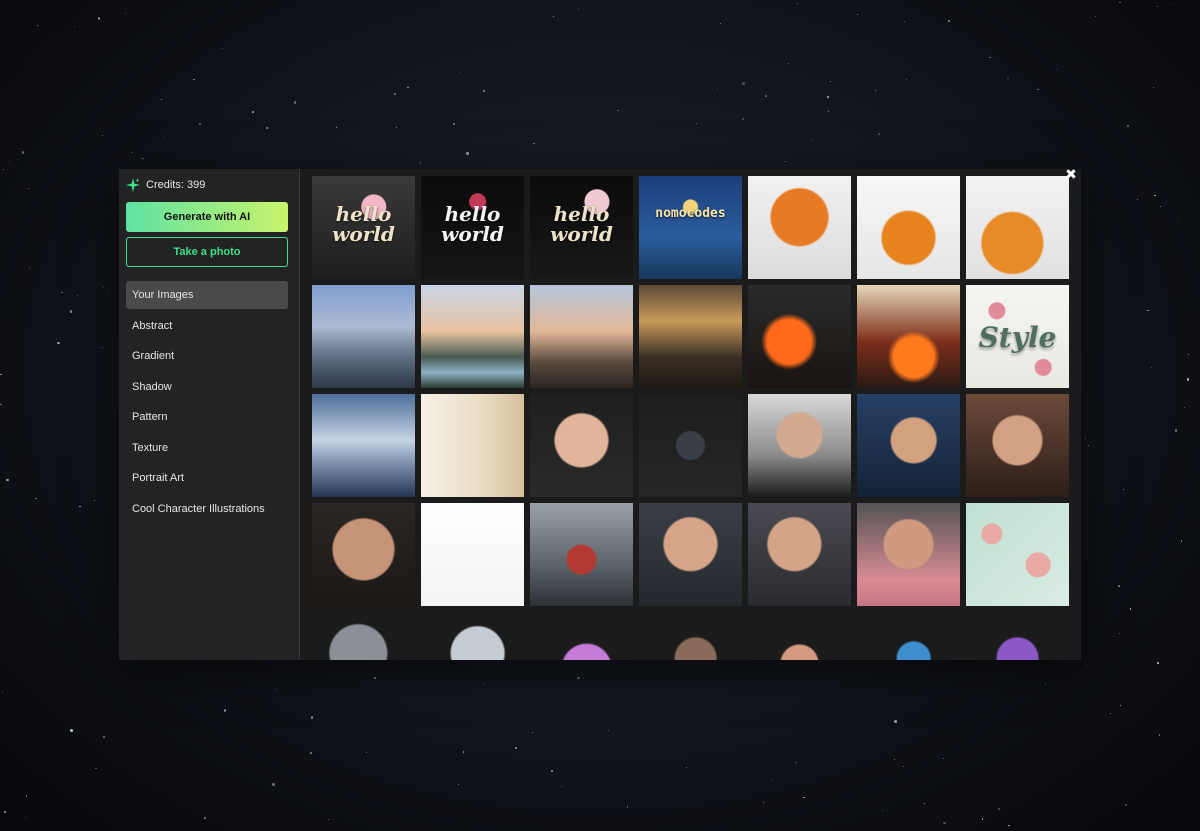 The width and height of the screenshot is (1200, 831). I want to click on category-gradient: Gradient, so click(207, 356).